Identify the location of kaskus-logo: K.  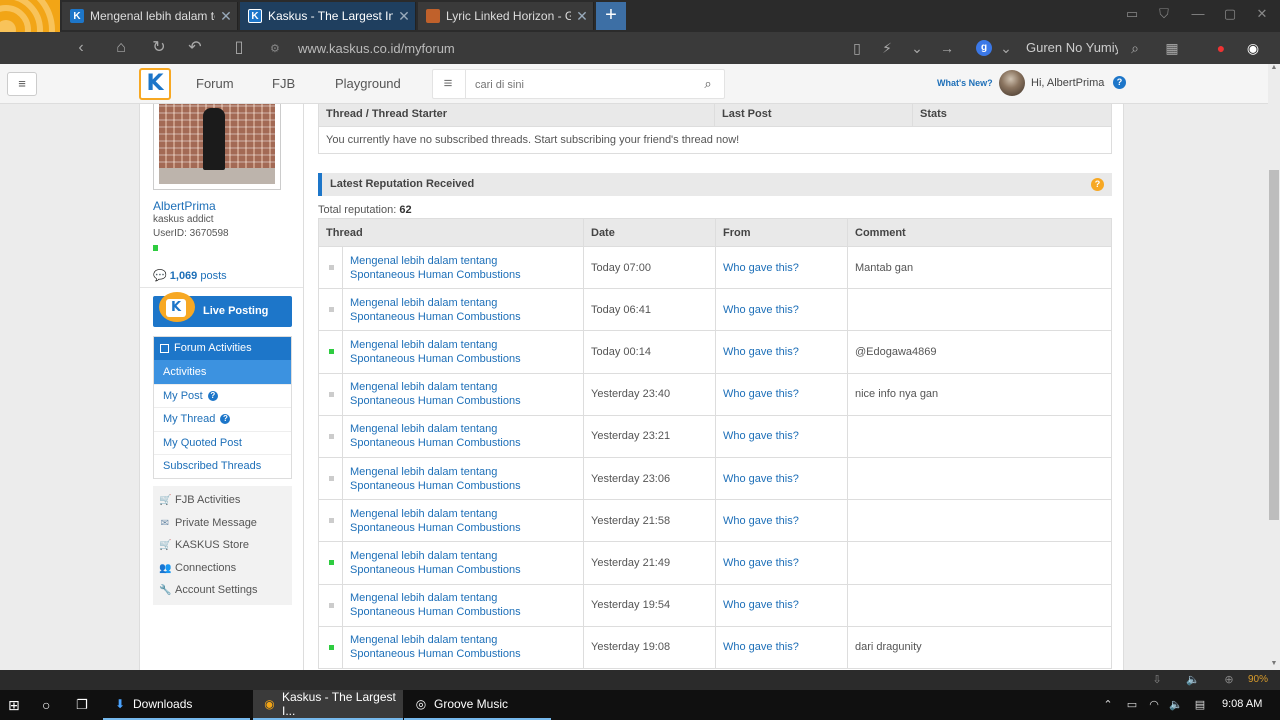
(155, 84).